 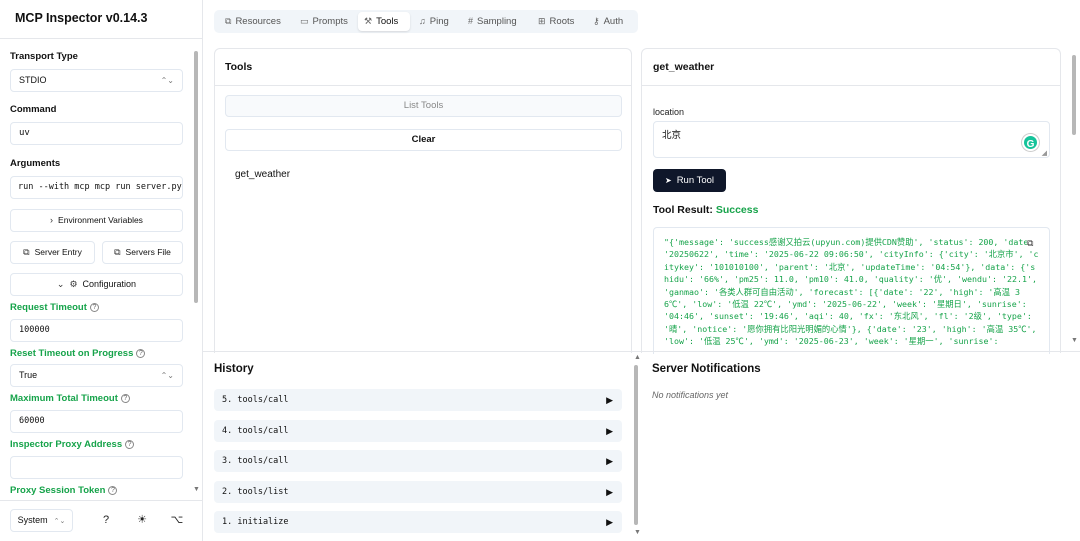 I want to click on run-tool-label: Run Tool, so click(x=695, y=180).